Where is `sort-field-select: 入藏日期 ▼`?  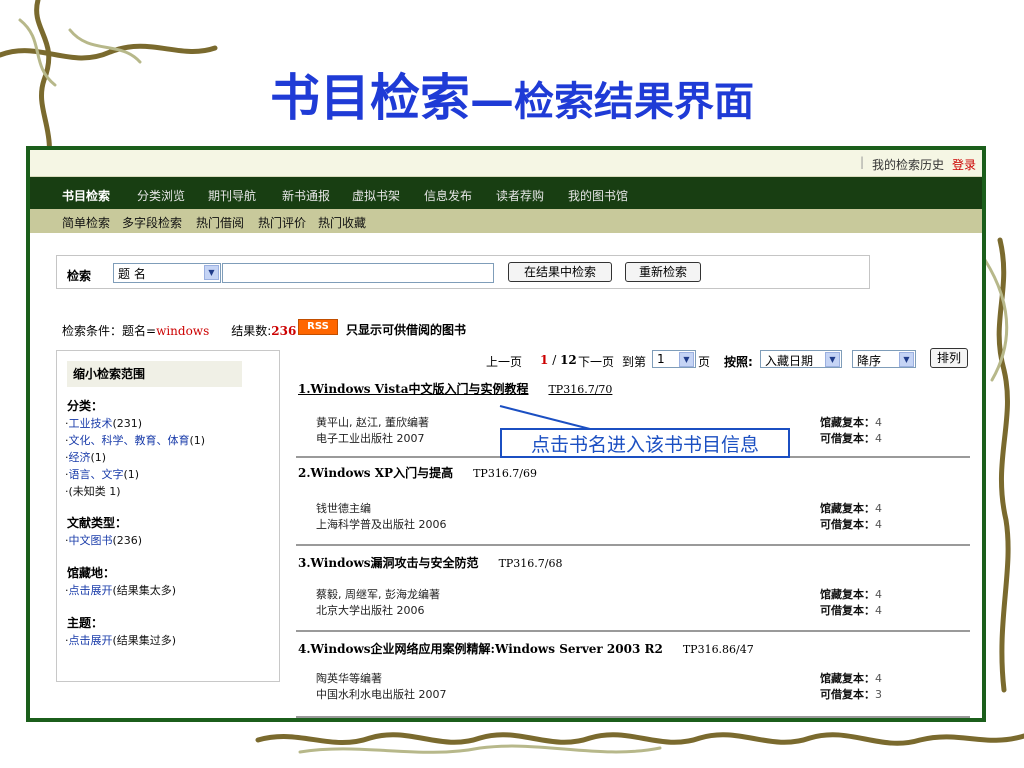 sort-field-select: 入藏日期 ▼ is located at coordinates (801, 359).